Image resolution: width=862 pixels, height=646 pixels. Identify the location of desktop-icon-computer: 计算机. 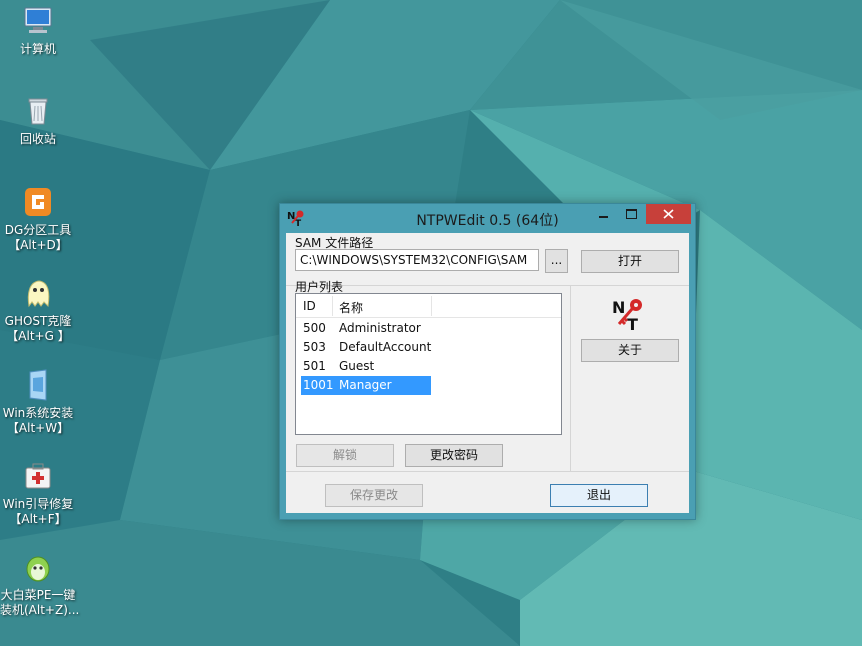
(38, 30).